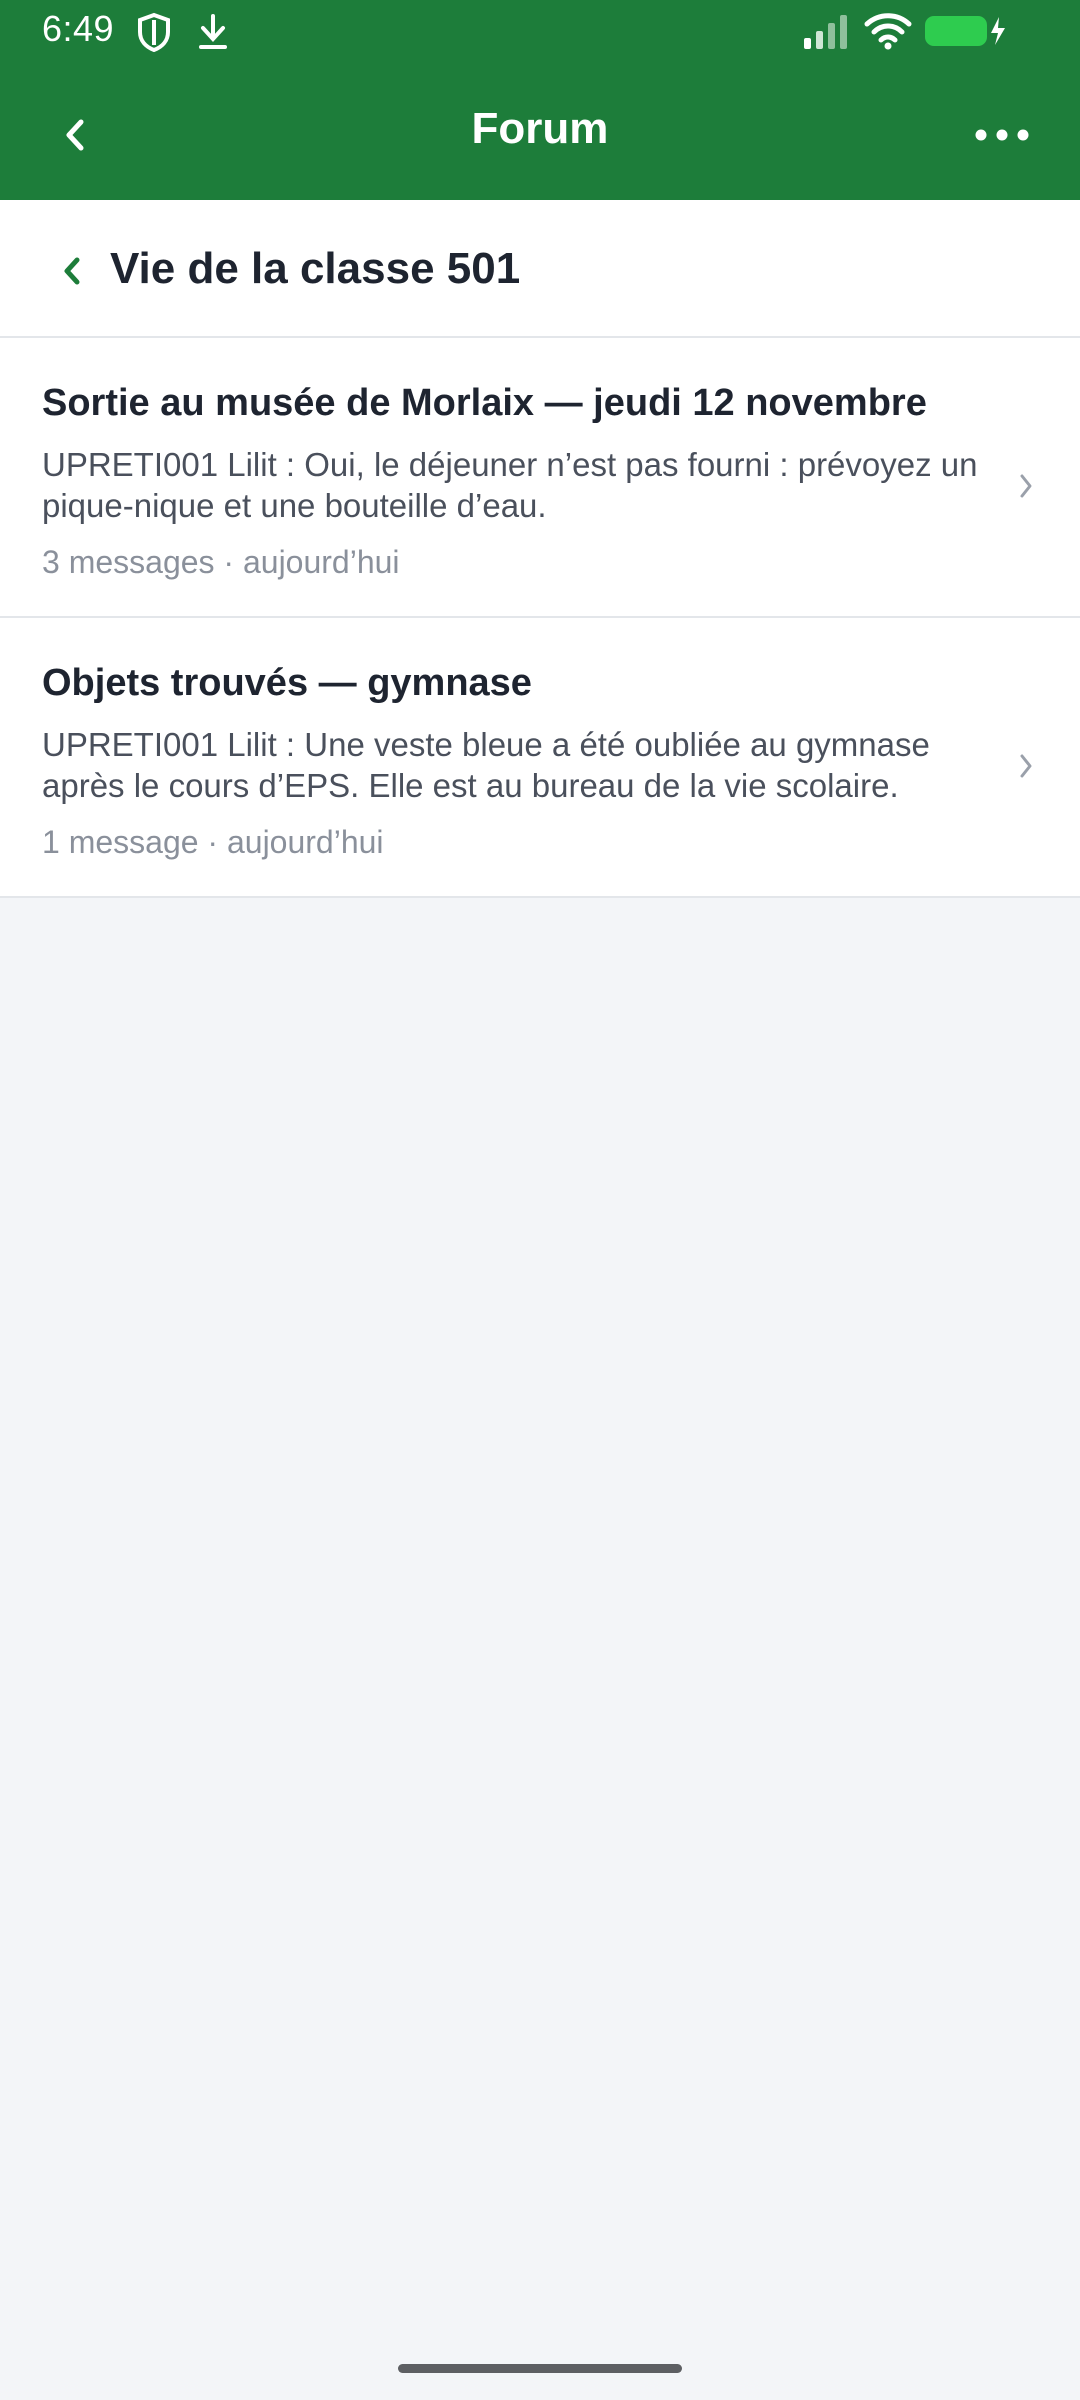 This screenshot has width=1080, height=2400. I want to click on chevron-left-icon, so click(72, 271).